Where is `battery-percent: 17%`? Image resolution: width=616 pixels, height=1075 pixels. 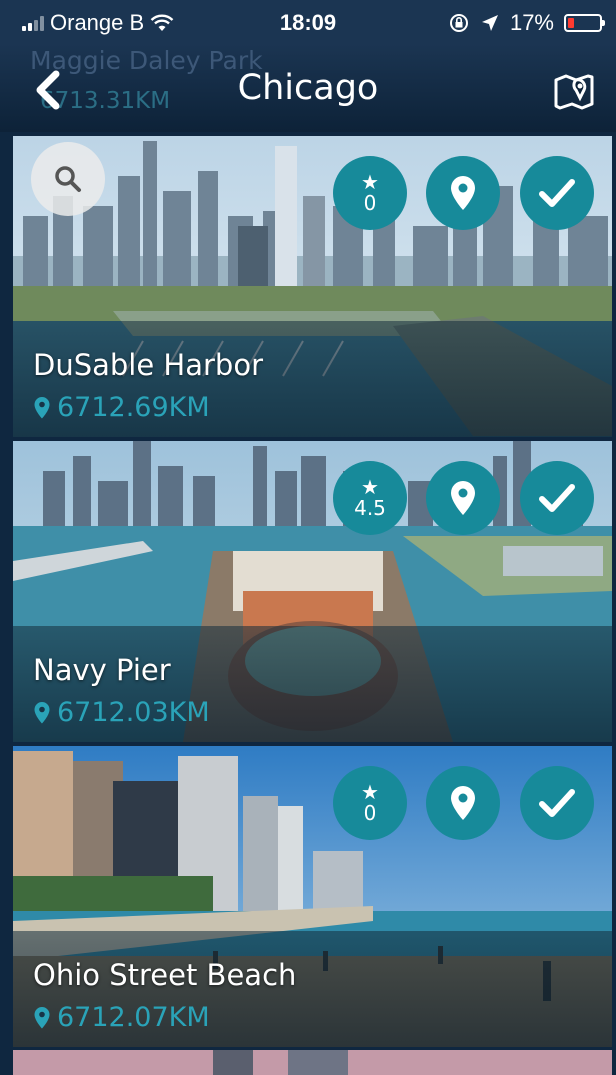
battery-percent: 17% is located at coordinates (531, 22).